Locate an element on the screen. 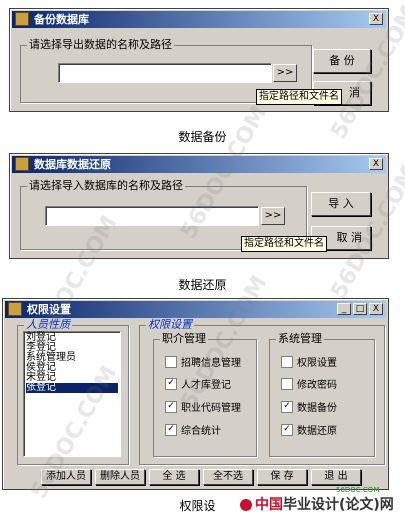 The image size is (405, 522). restore-path-input is located at coordinates (152, 216).